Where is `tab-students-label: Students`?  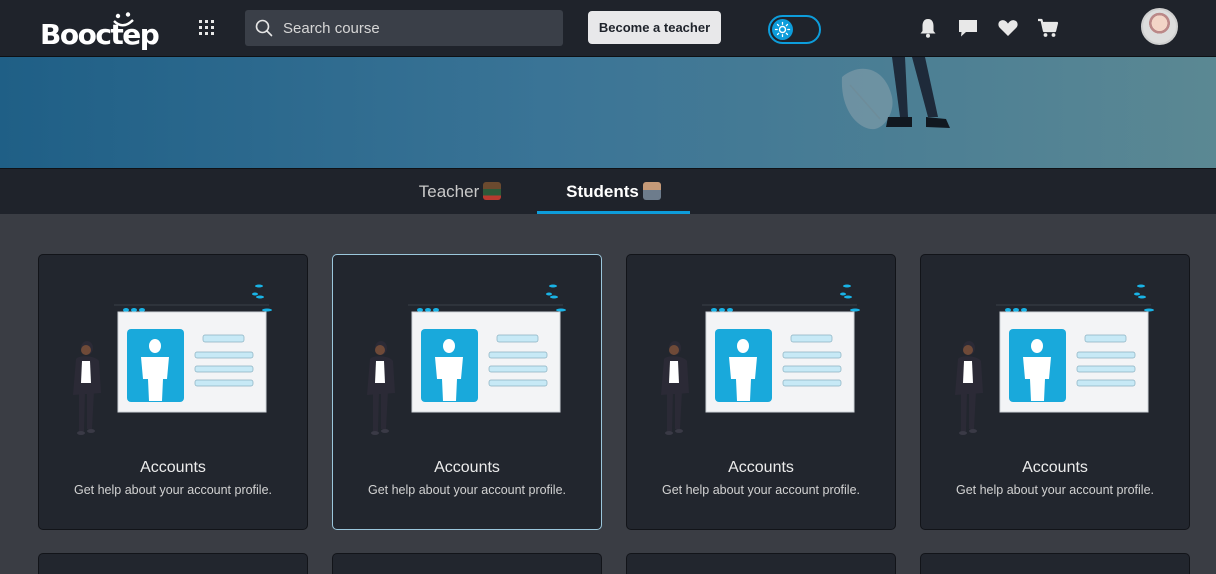 tab-students-label: Students is located at coordinates (602, 191).